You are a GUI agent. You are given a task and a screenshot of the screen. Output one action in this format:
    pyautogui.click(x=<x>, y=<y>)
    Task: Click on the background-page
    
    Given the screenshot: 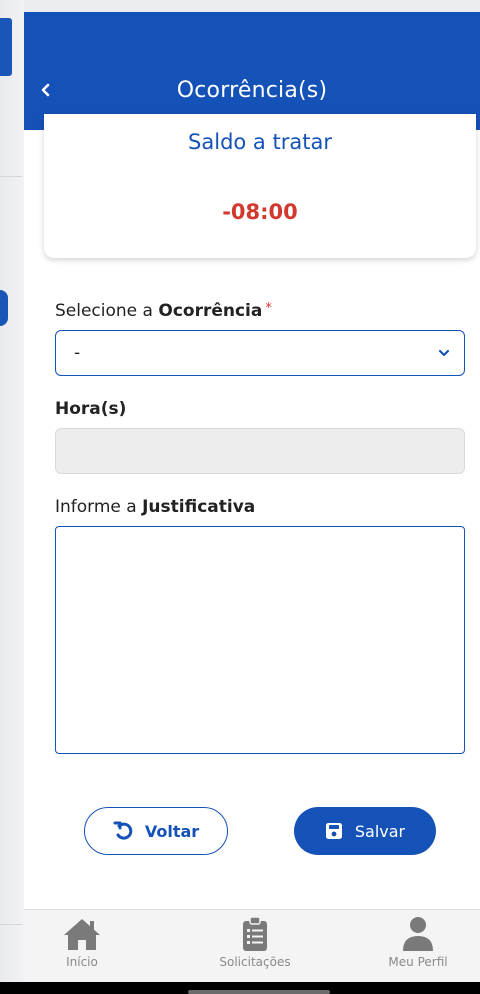 What is the action you would take?
    pyautogui.click(x=12, y=497)
    